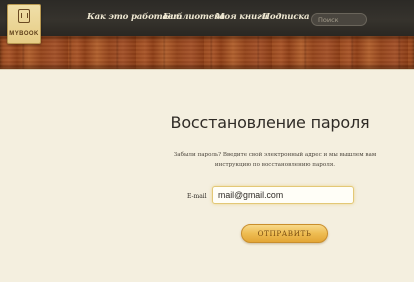  Describe the element at coordinates (283, 195) in the screenshot. I see `email-field` at that location.